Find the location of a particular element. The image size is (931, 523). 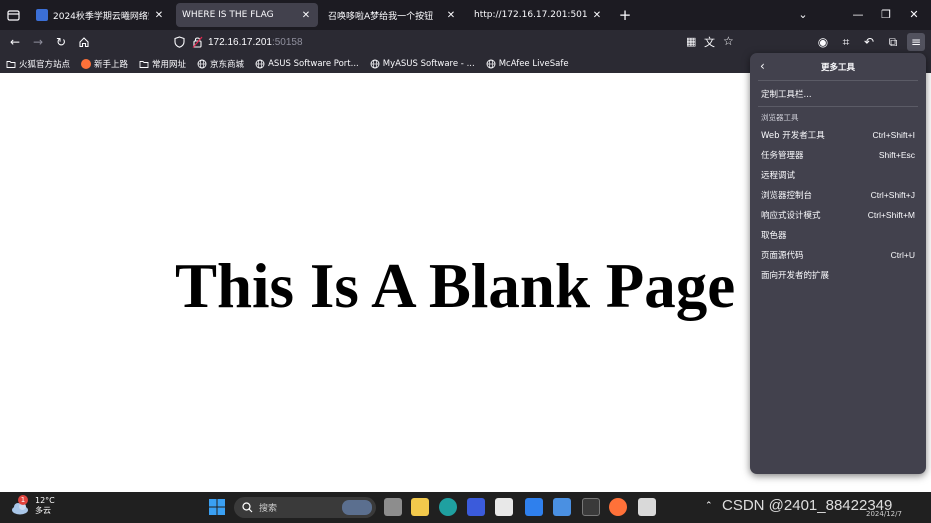

bookmark-label: 常用网址 is located at coordinates (169, 64).